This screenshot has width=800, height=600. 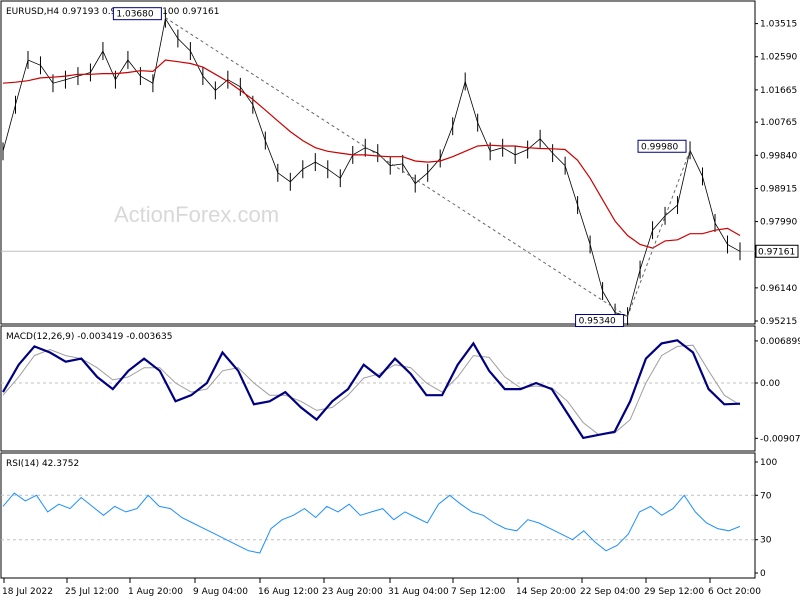 I want to click on price-tick-label: 0.99840, so click(x=778, y=156).